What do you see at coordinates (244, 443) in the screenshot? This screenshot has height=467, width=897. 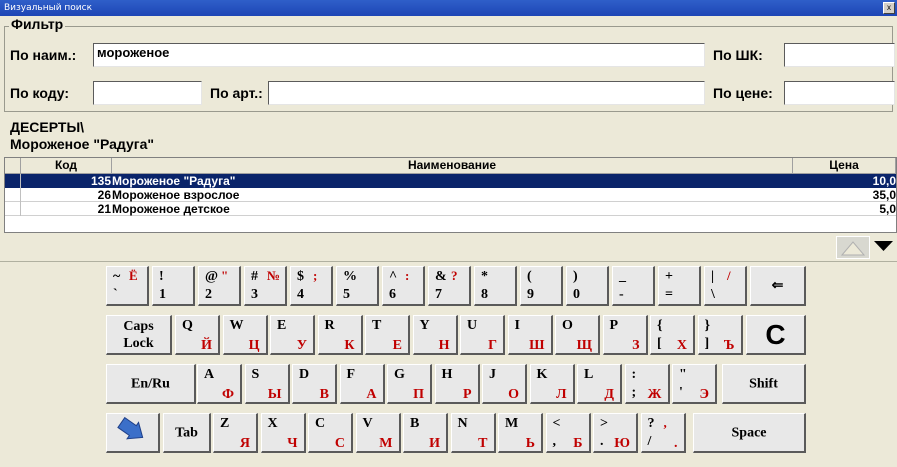 I see `key-cyrillic-label: Я` at bounding box center [244, 443].